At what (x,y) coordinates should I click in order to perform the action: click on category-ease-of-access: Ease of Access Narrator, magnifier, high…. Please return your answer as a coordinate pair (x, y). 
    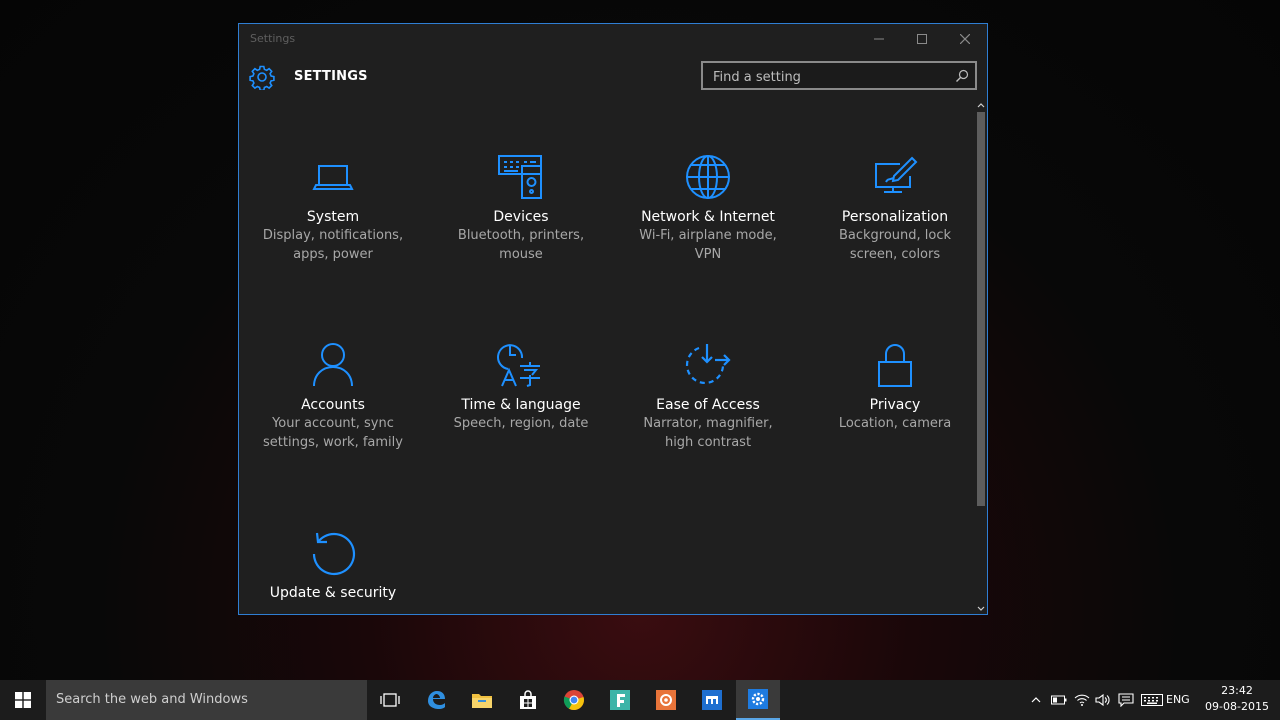
    Looking at the image, I should click on (708, 396).